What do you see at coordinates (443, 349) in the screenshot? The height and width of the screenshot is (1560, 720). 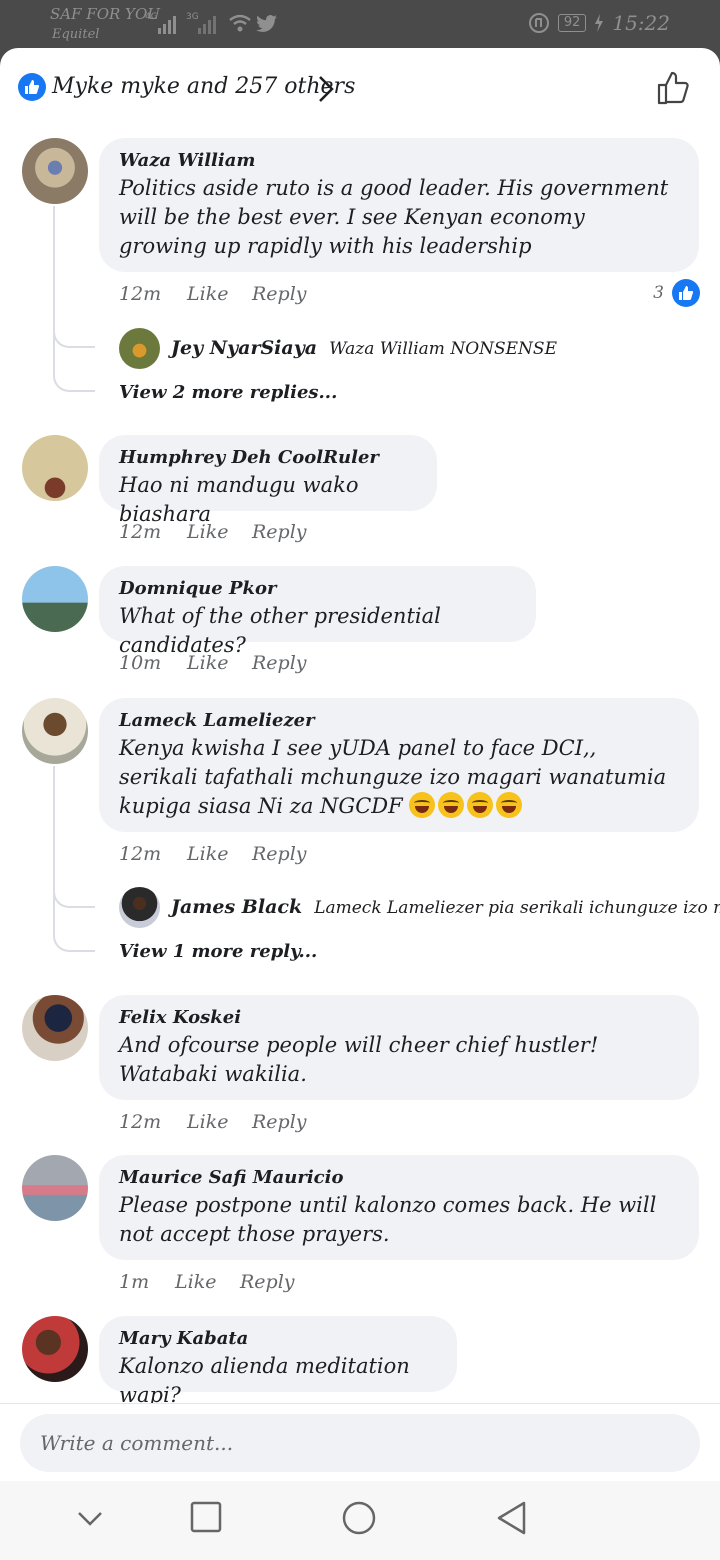 I see `reply-text: Waza William NONSENSE` at bounding box center [443, 349].